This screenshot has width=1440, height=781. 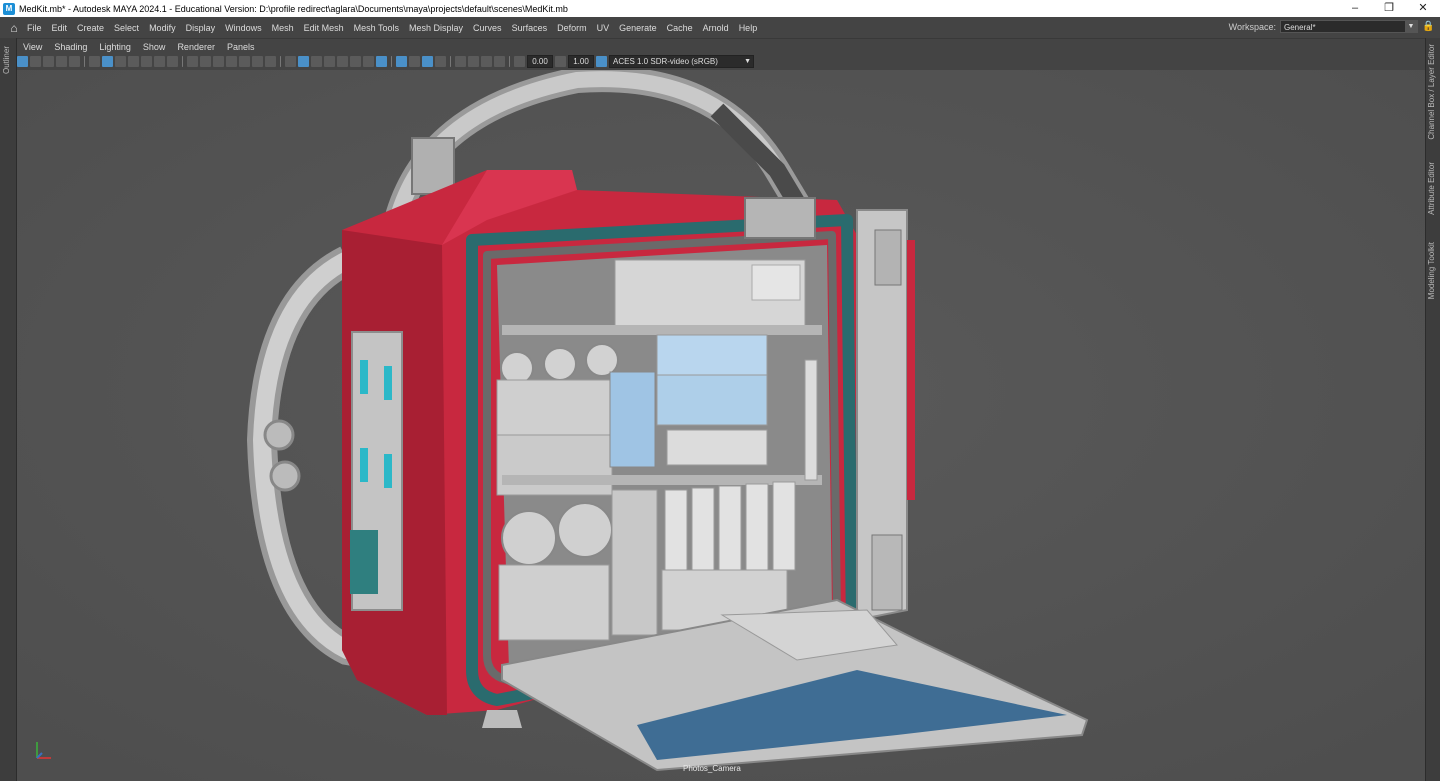 What do you see at coordinates (519, 61) in the screenshot?
I see `exposure-icon` at bounding box center [519, 61].